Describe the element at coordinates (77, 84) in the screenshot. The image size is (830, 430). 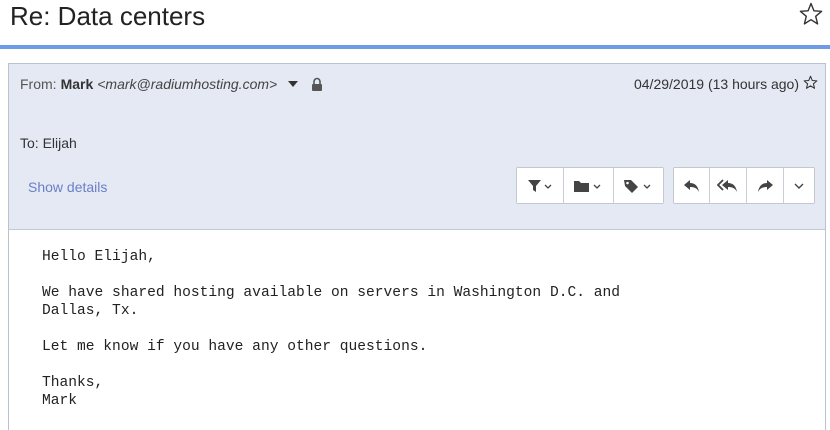
I see `sender-name: Mark` at that location.